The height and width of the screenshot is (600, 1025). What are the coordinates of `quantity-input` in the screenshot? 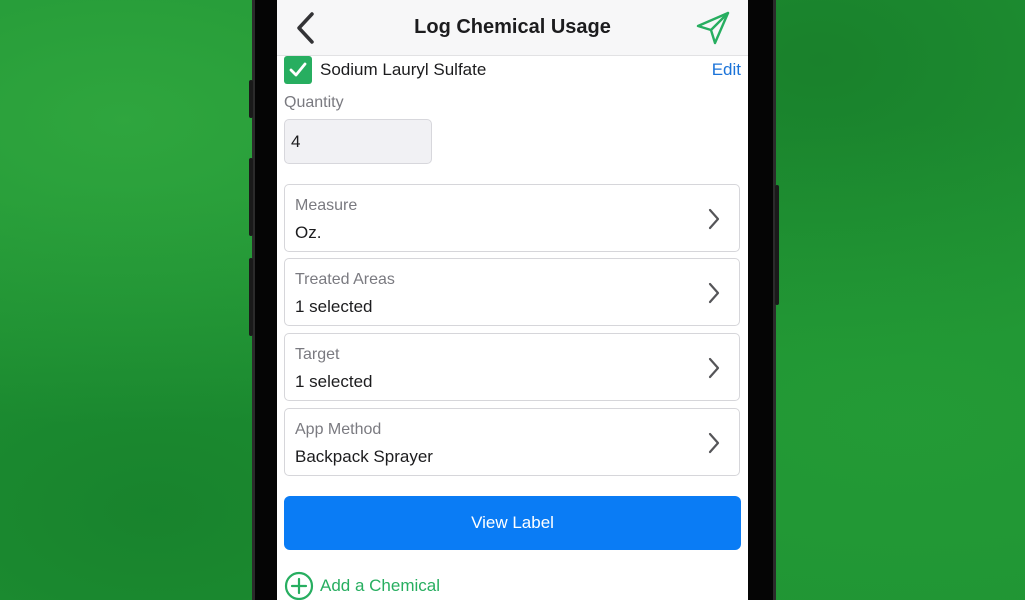 It's located at (358, 141).